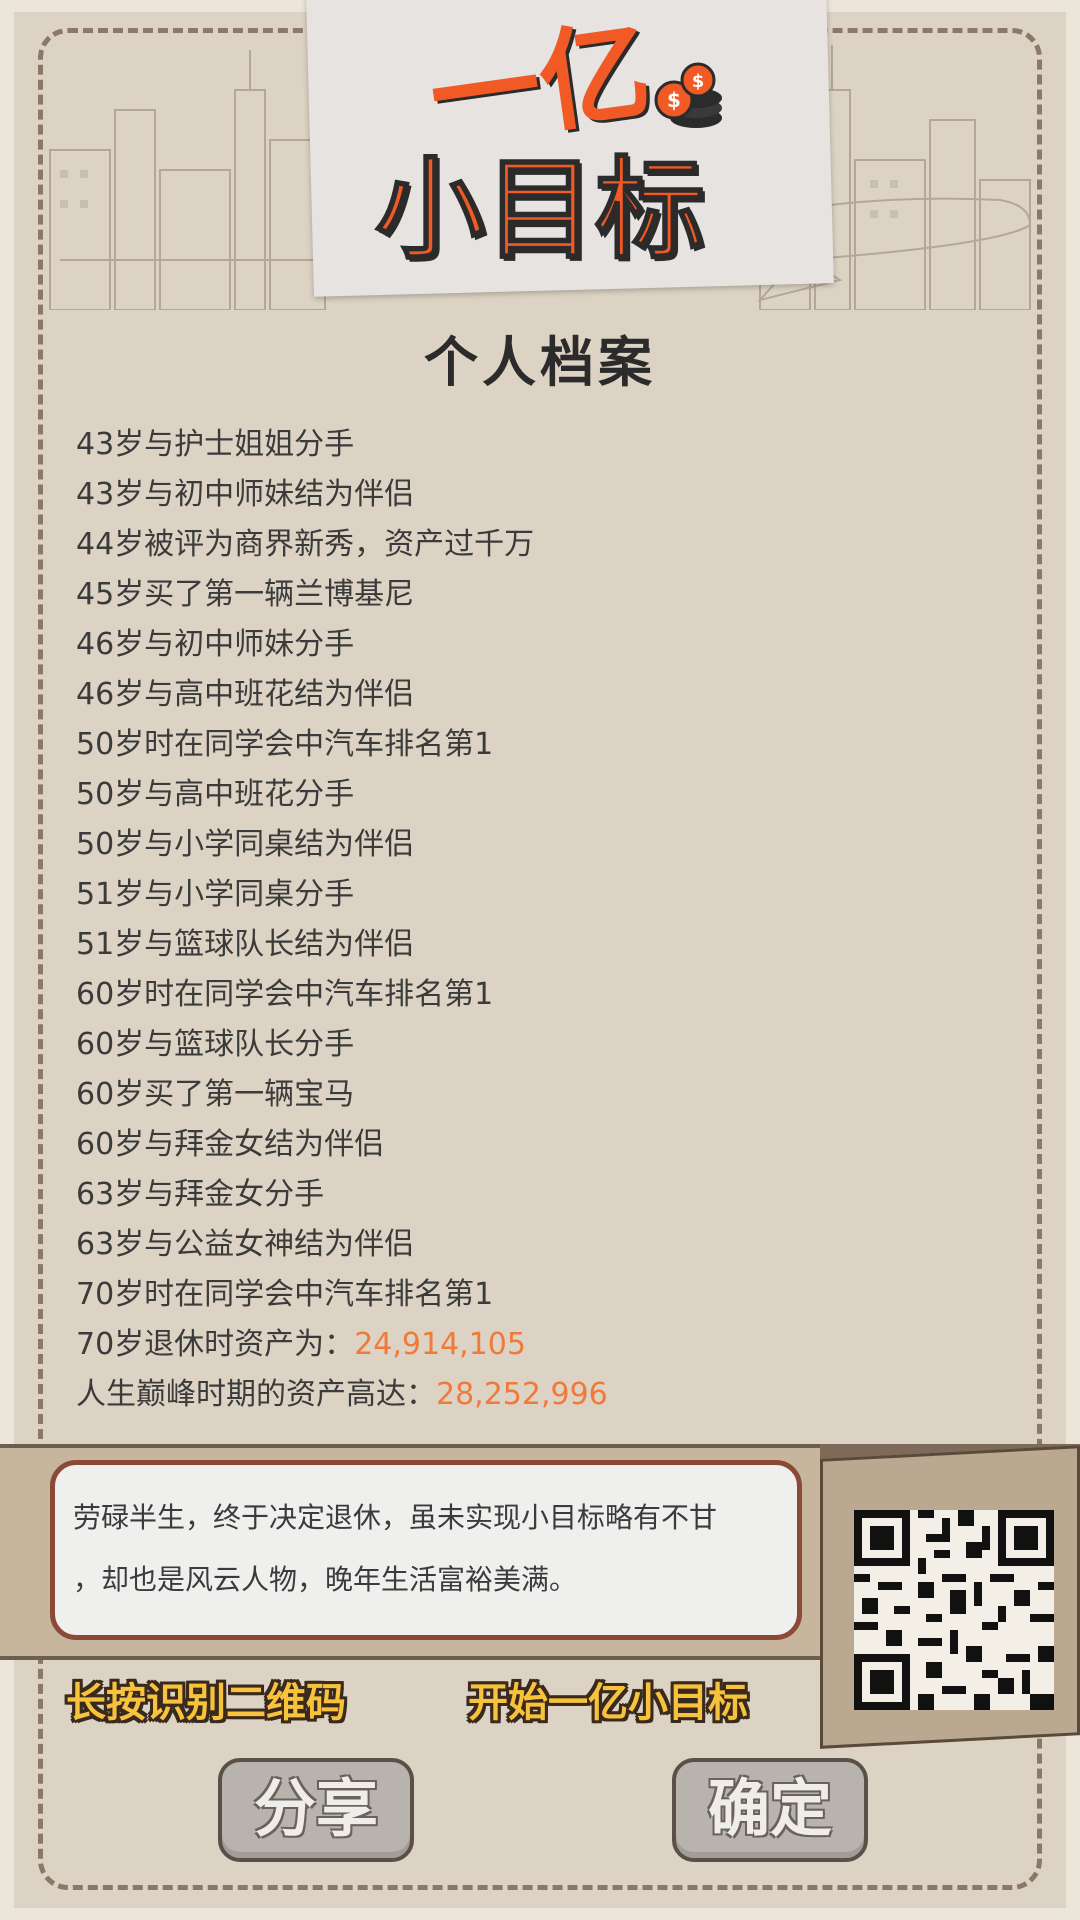 This screenshot has width=1080, height=1920. I want to click on event-text: 51岁与小学同桌分手, so click(215, 894).